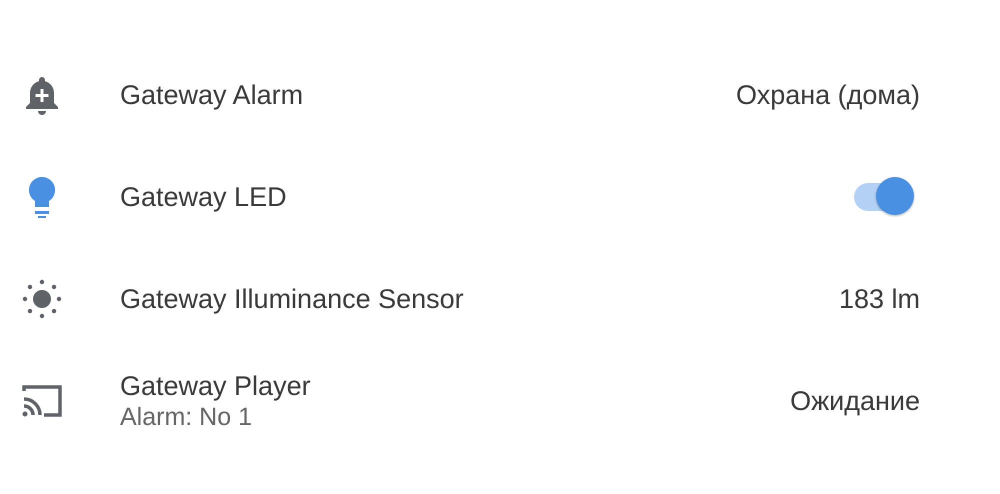 The height and width of the screenshot is (494, 1000). Describe the element at coordinates (428, 95) in the screenshot. I see `entity-name: Gateway Alarm` at that location.